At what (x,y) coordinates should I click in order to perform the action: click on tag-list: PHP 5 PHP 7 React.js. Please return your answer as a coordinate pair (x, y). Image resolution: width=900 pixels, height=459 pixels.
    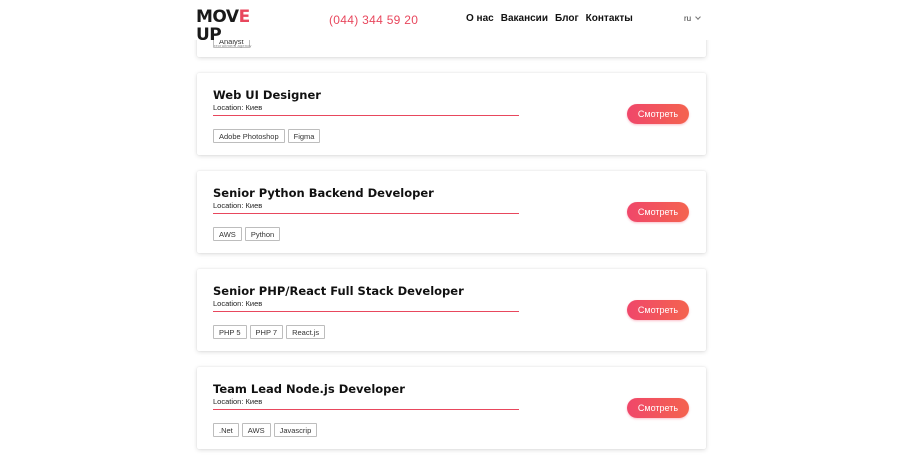
    Looking at the image, I should click on (269, 332).